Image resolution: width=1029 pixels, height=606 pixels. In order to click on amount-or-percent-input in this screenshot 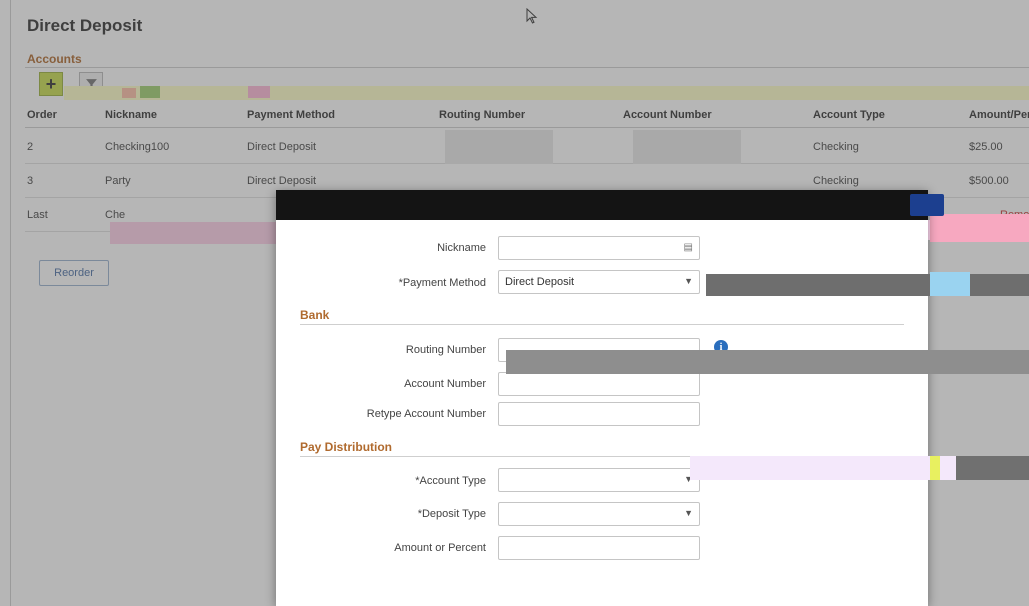, I will do `click(599, 548)`.